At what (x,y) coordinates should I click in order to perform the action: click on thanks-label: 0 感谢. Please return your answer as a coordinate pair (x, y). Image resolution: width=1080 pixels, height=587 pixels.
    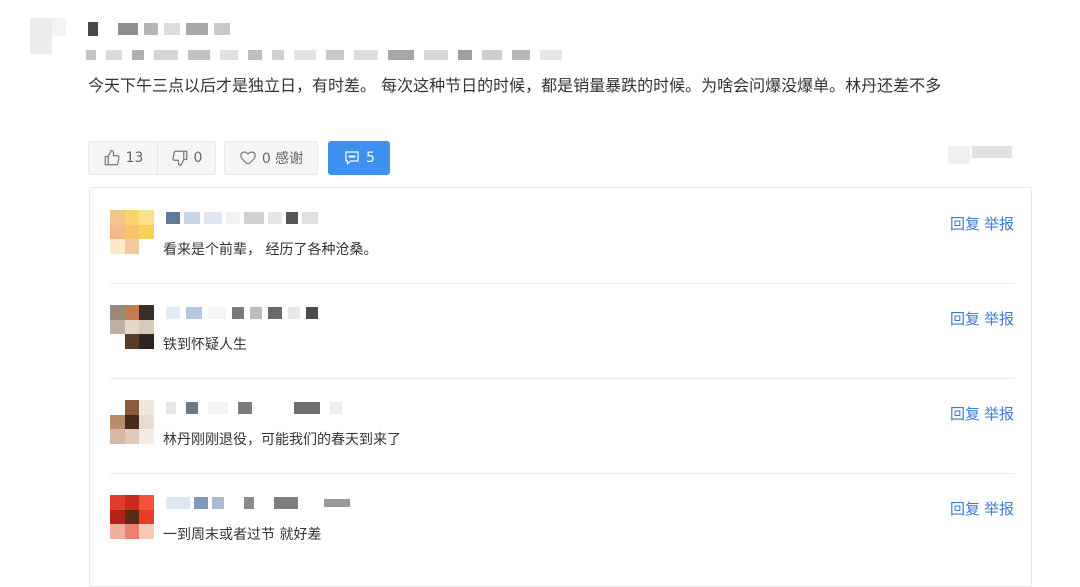
    Looking at the image, I should click on (282, 159).